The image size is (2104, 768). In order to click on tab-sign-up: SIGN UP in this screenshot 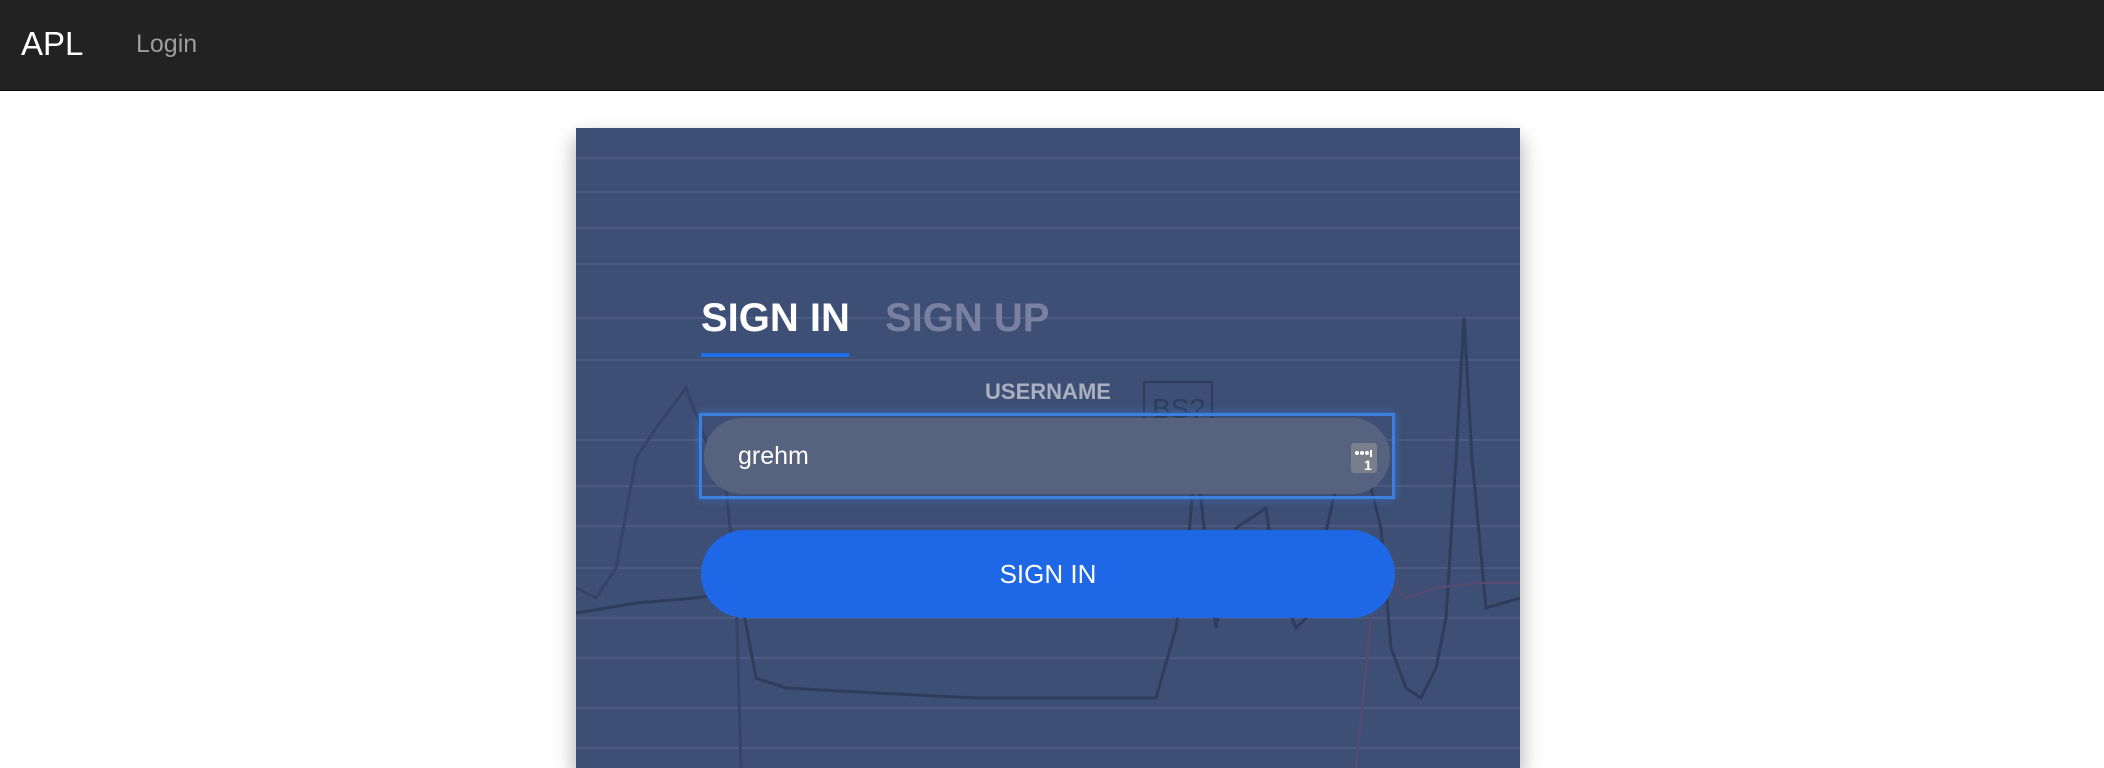, I will do `click(967, 318)`.